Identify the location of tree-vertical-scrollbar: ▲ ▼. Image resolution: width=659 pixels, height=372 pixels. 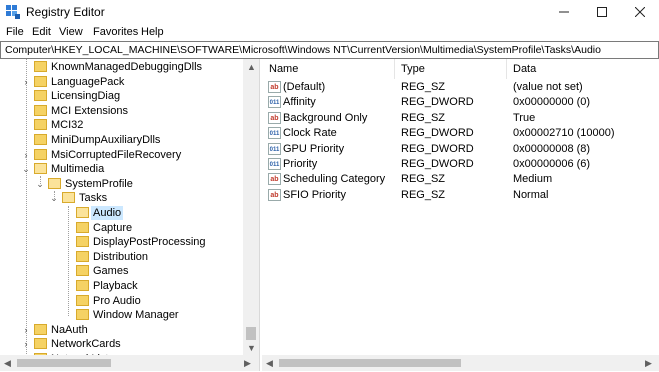
(251, 207).